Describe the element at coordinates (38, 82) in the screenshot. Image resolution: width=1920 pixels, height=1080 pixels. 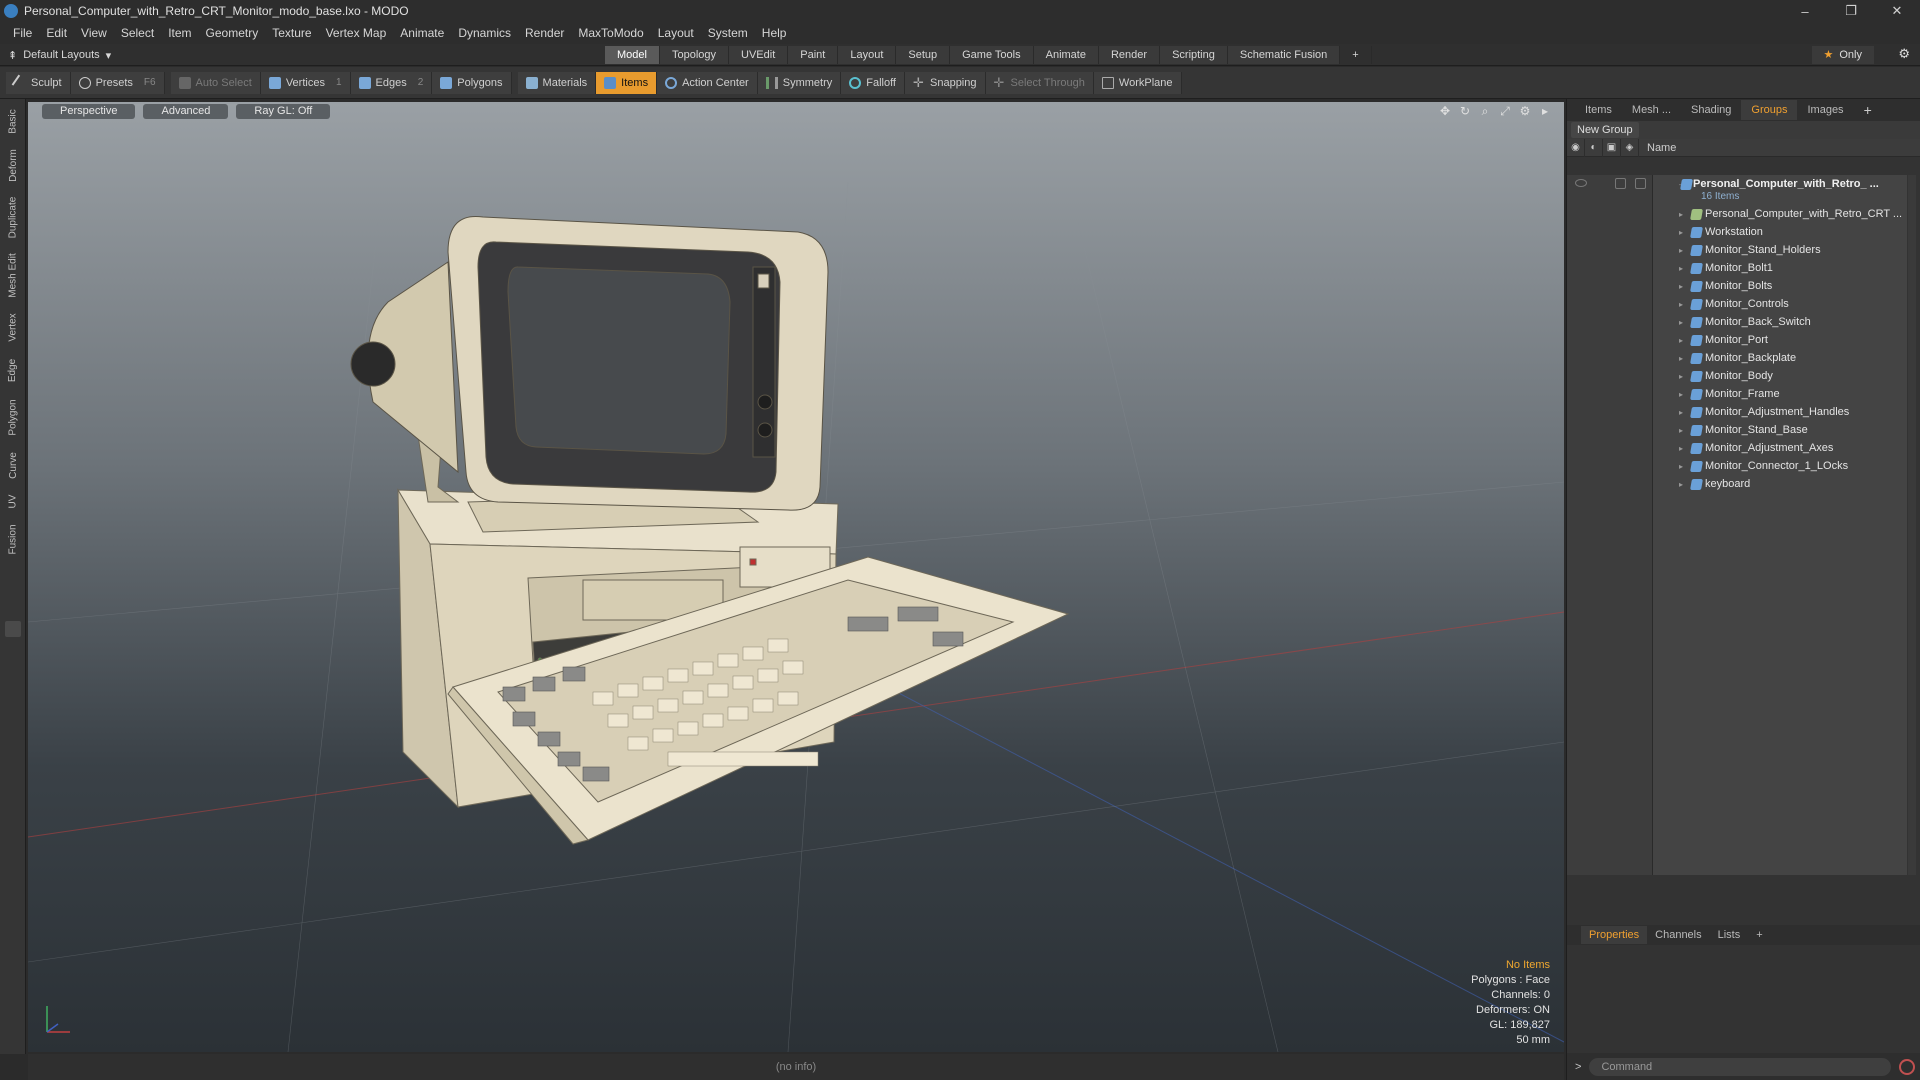
I see `sculpt-button: Sculpt` at that location.